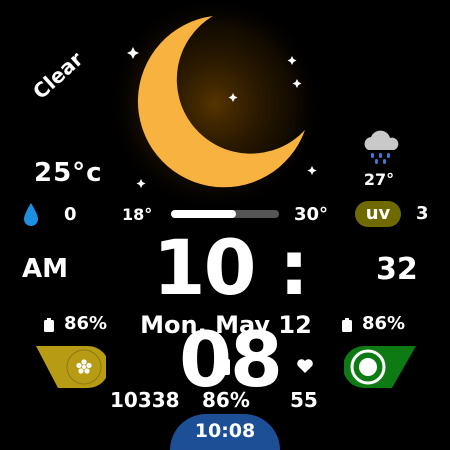  What do you see at coordinates (70, 214) in the screenshot?
I see `precipitation-value: 0` at bounding box center [70, 214].